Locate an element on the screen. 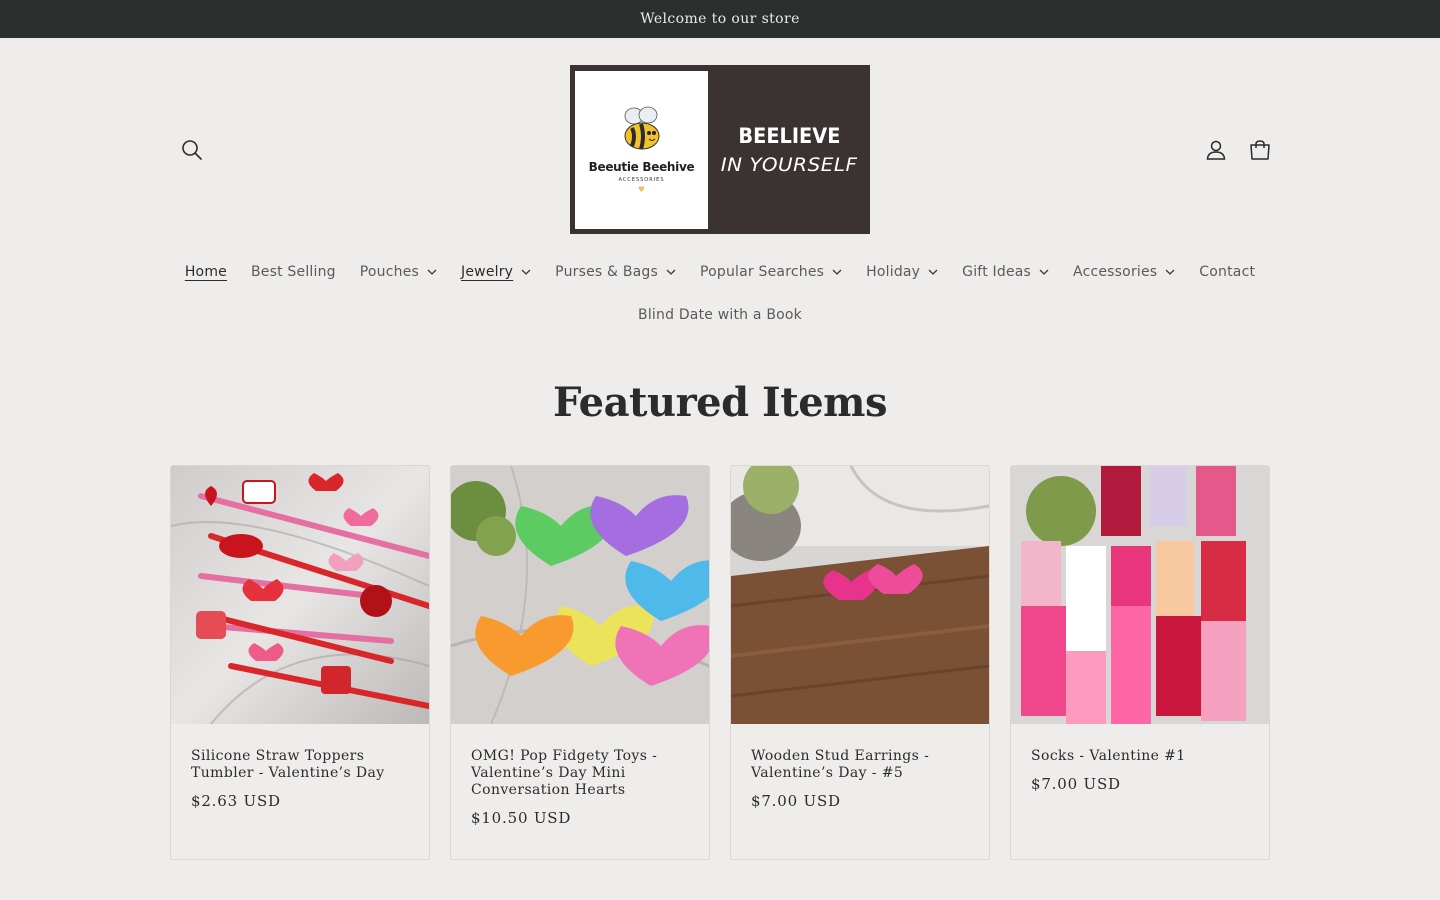  search-icon is located at coordinates (192, 150).